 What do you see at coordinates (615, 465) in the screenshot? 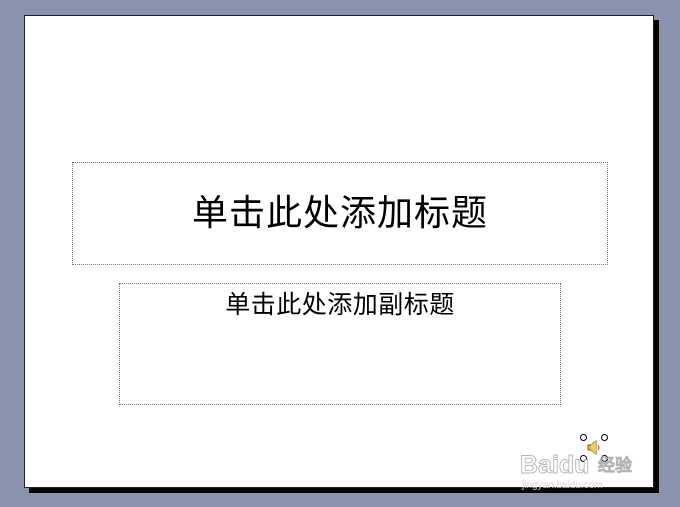
I see `watermark-product: 经验` at bounding box center [615, 465].